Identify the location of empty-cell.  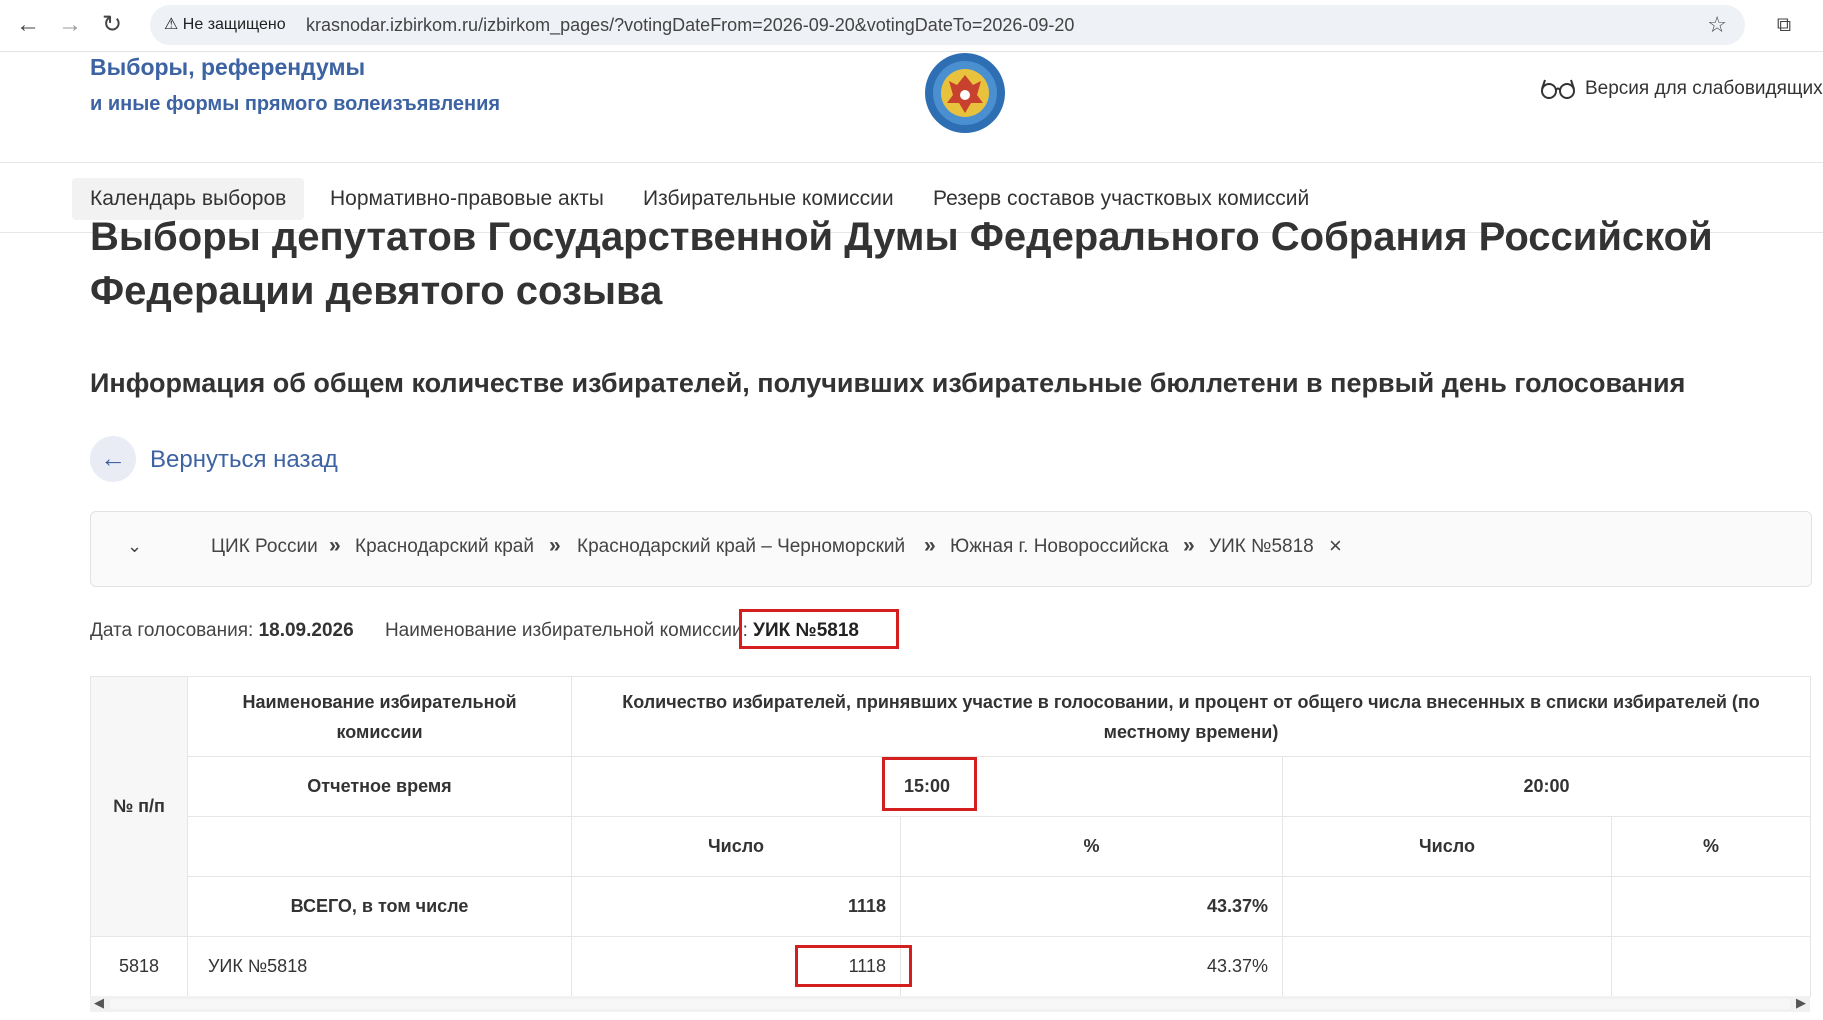
(379, 846).